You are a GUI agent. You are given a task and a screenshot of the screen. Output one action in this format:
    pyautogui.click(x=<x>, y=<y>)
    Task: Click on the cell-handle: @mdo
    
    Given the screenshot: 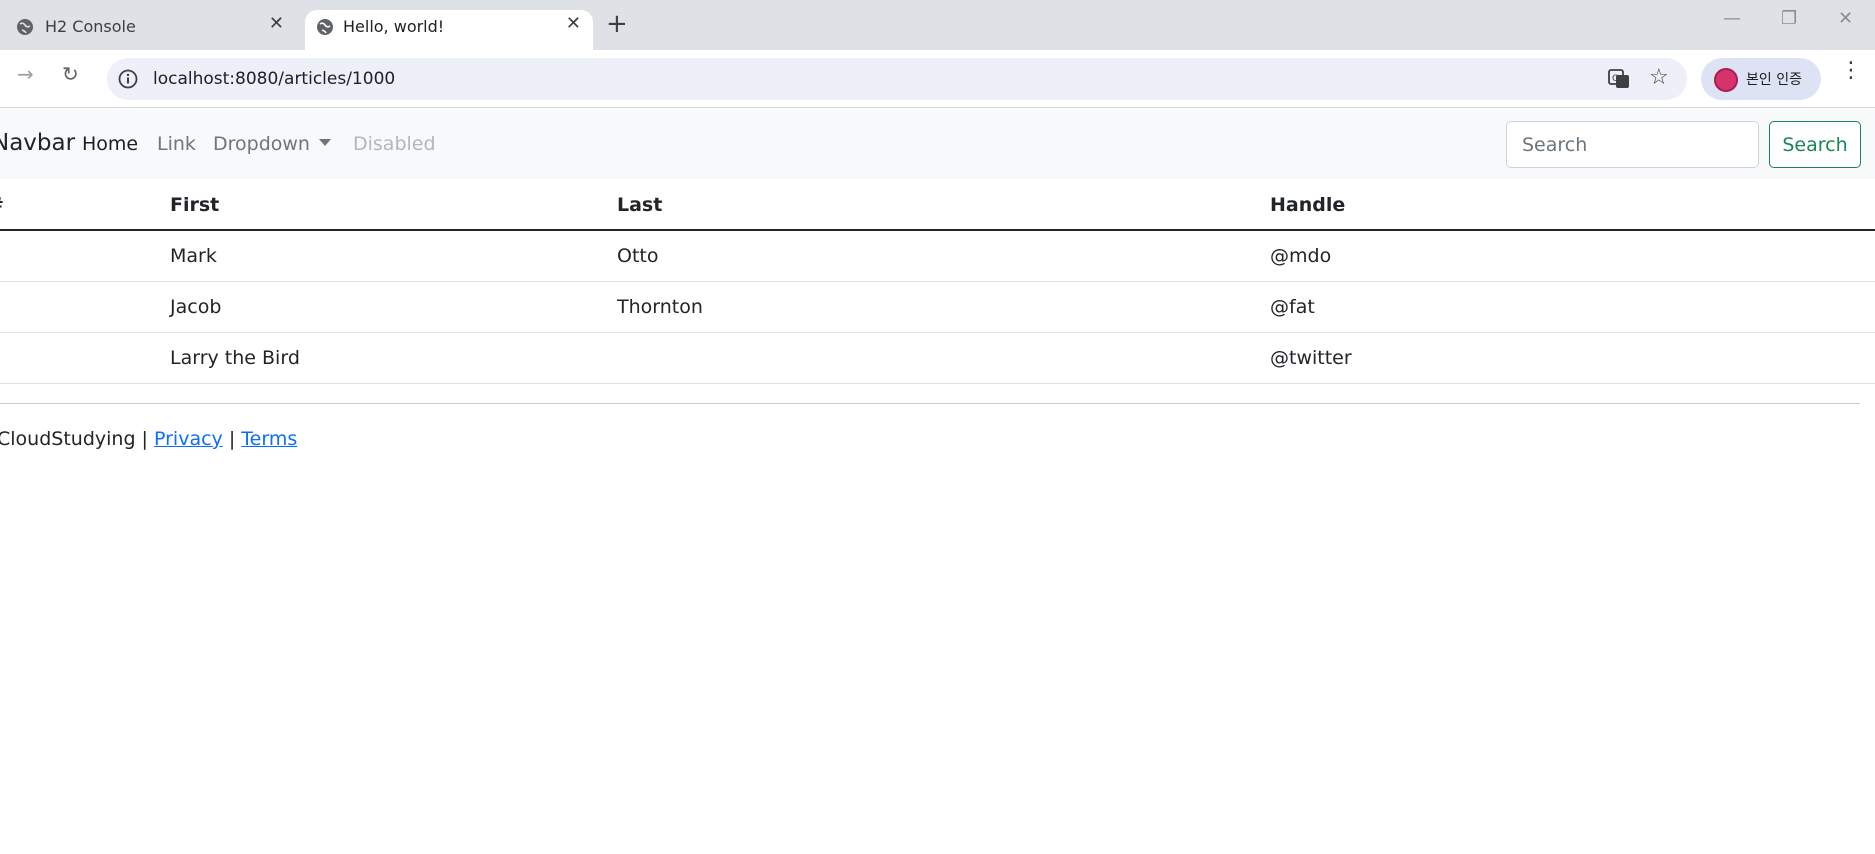 What is the action you would take?
    pyautogui.click(x=1301, y=255)
    